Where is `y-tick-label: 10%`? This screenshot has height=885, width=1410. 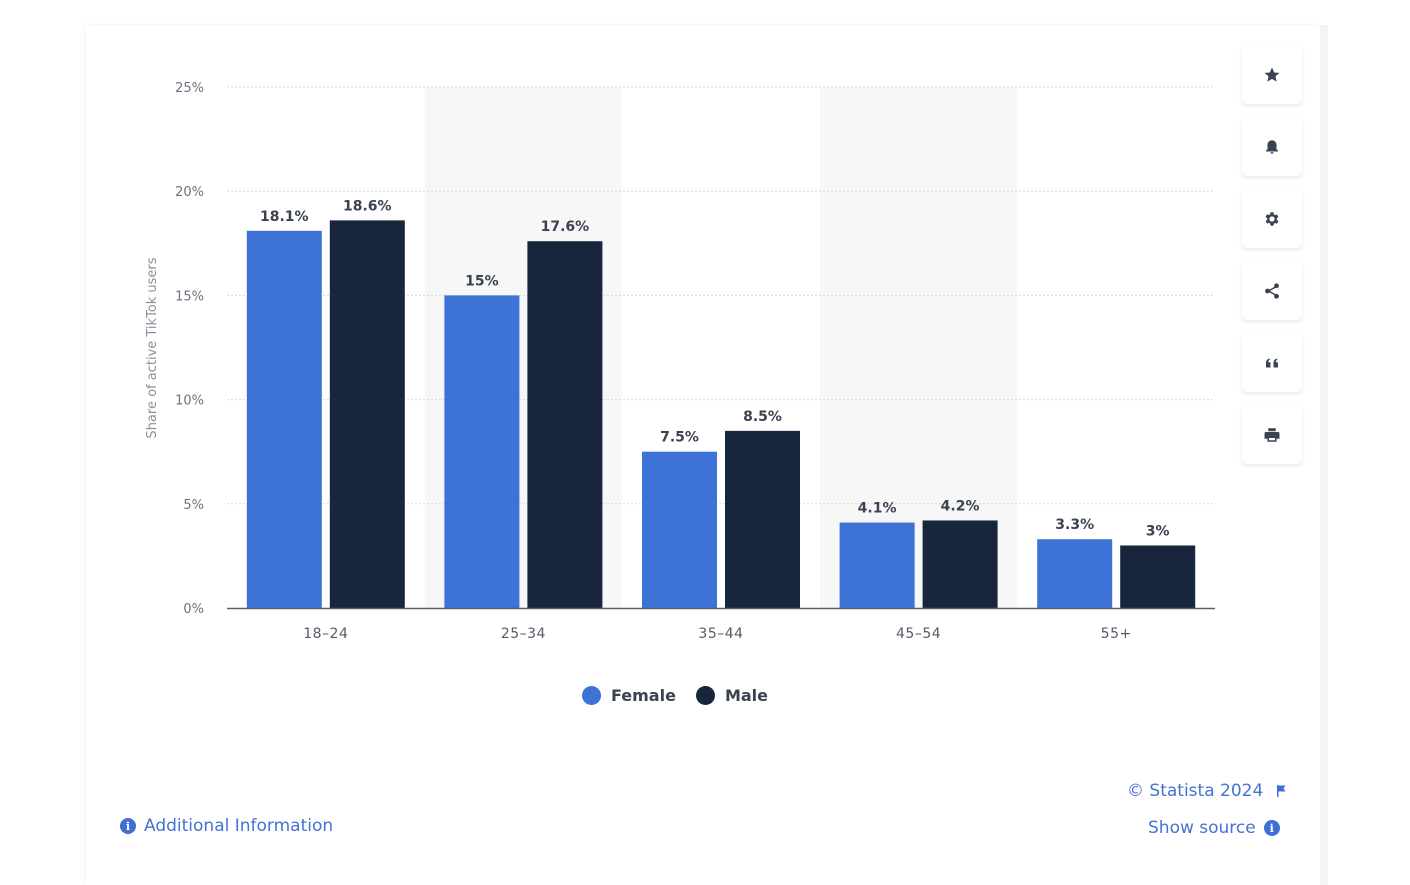 y-tick-label: 10% is located at coordinates (189, 401).